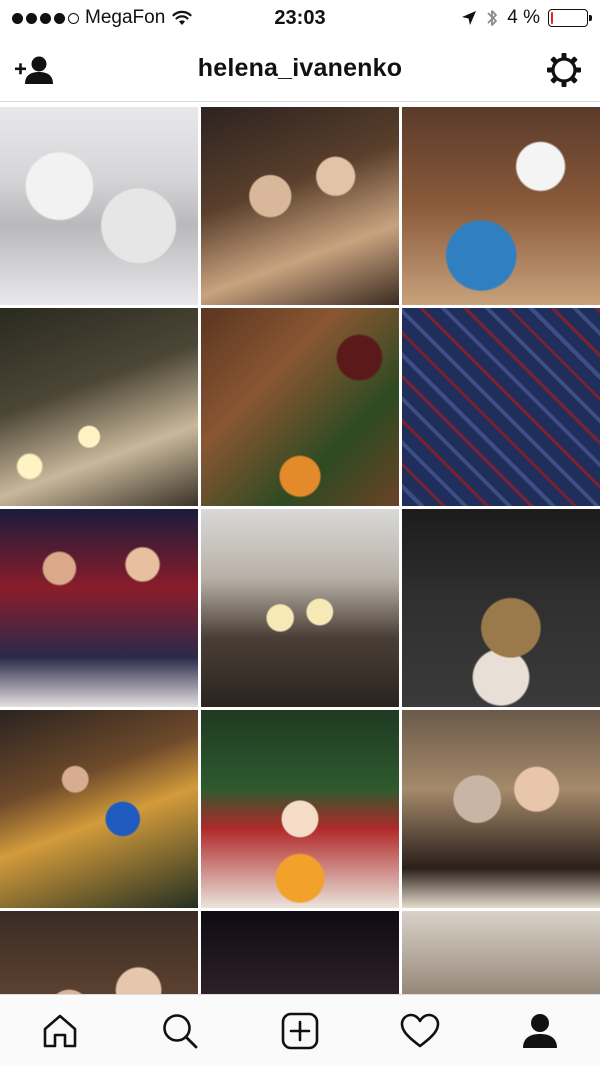 The width and height of the screenshot is (600, 1066). Describe the element at coordinates (99, 206) in the screenshot. I see `photo-snowy-trees` at that location.